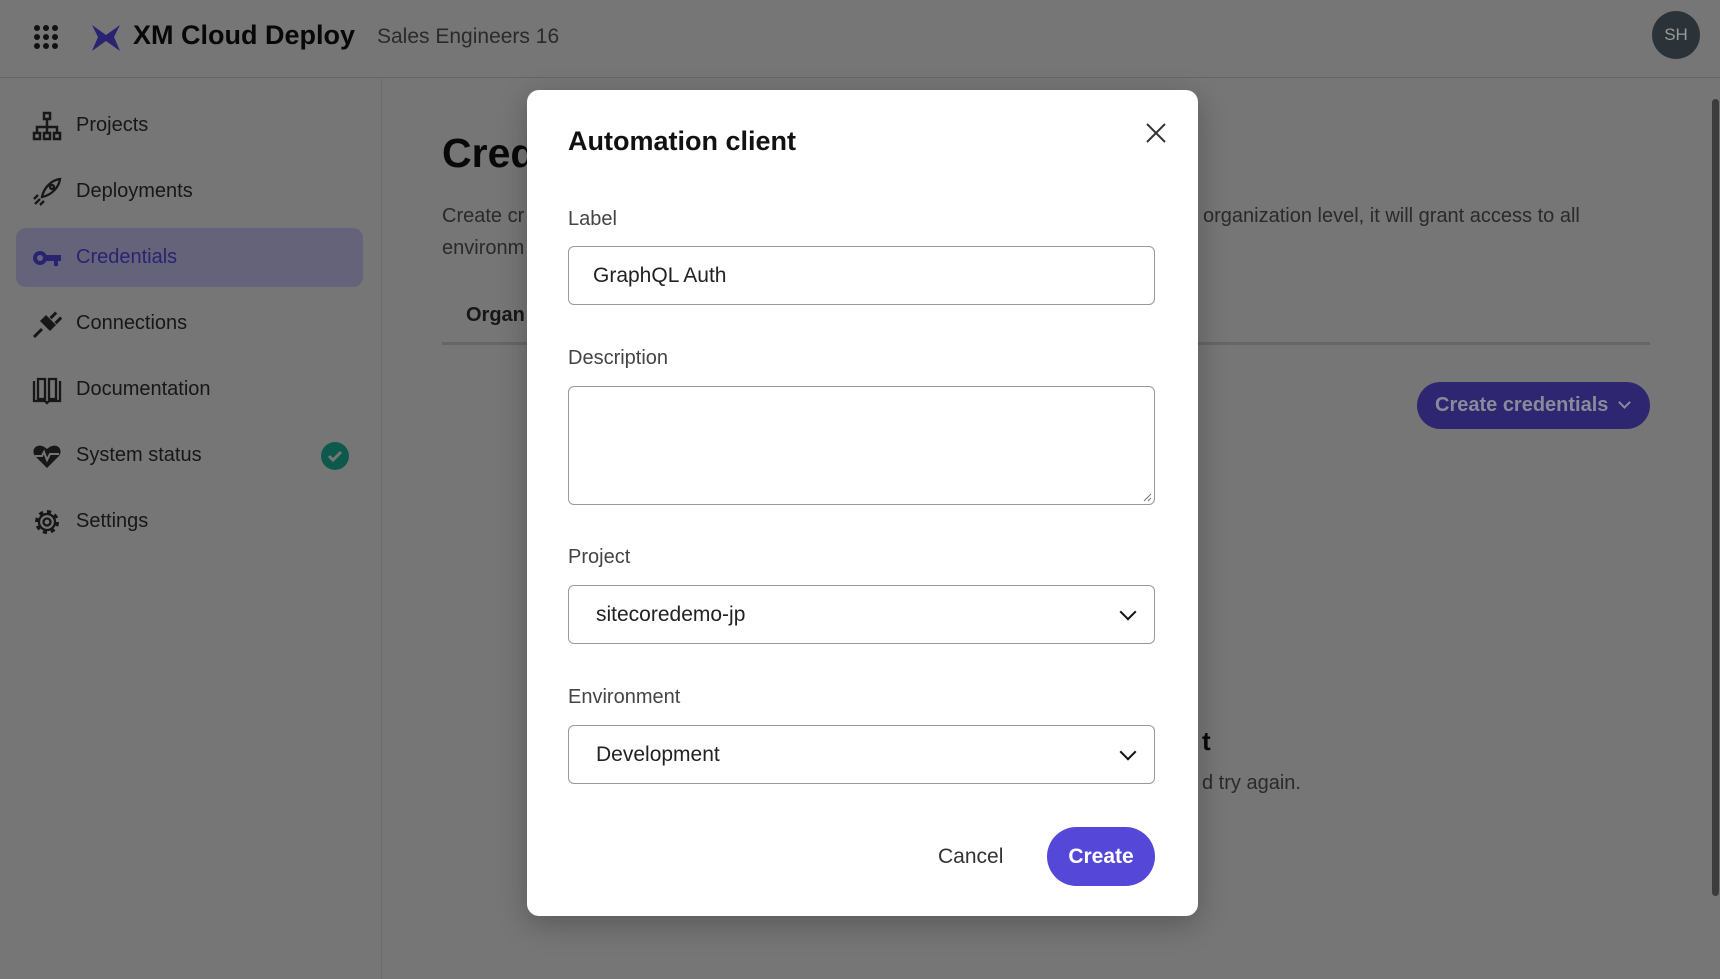 The height and width of the screenshot is (979, 1720). What do you see at coordinates (861, 275) in the screenshot?
I see `label-input: GraphQL Auth` at bounding box center [861, 275].